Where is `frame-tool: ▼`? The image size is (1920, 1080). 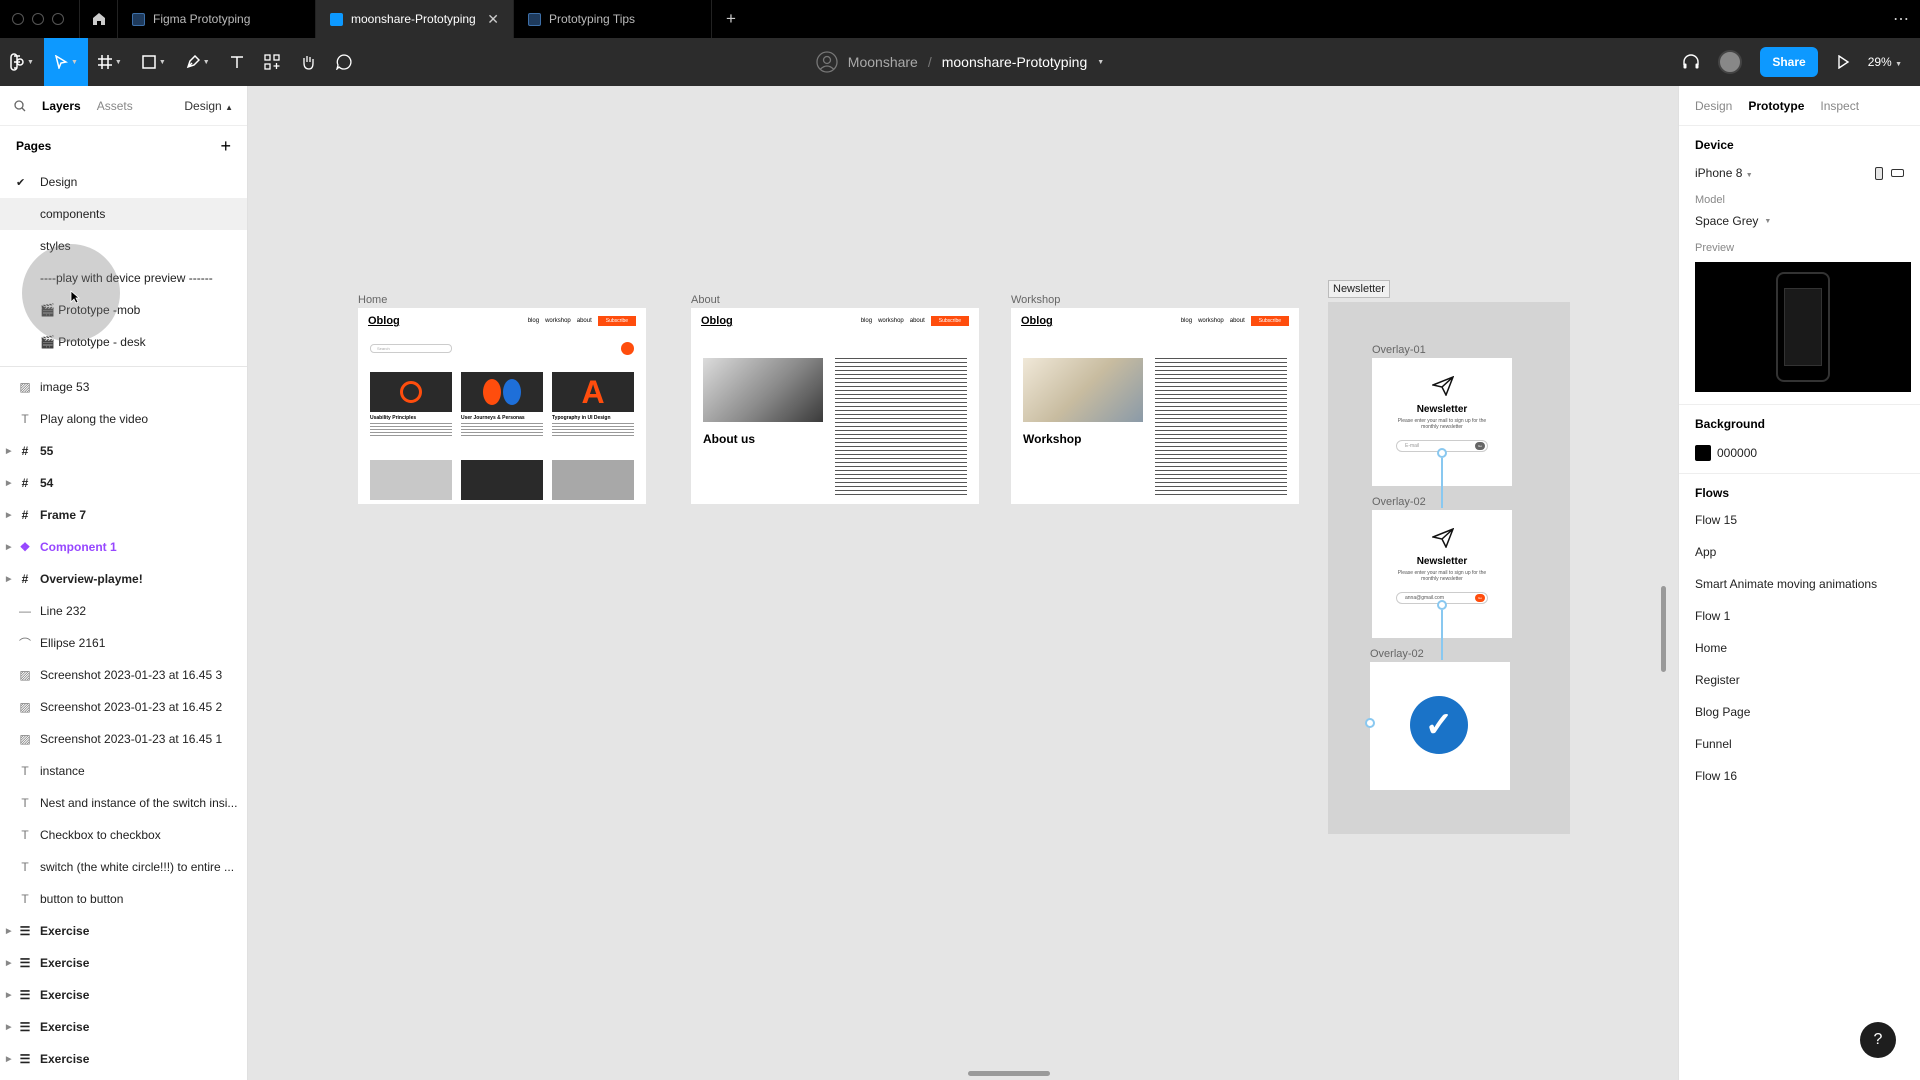 frame-tool: ▼ is located at coordinates (110, 62).